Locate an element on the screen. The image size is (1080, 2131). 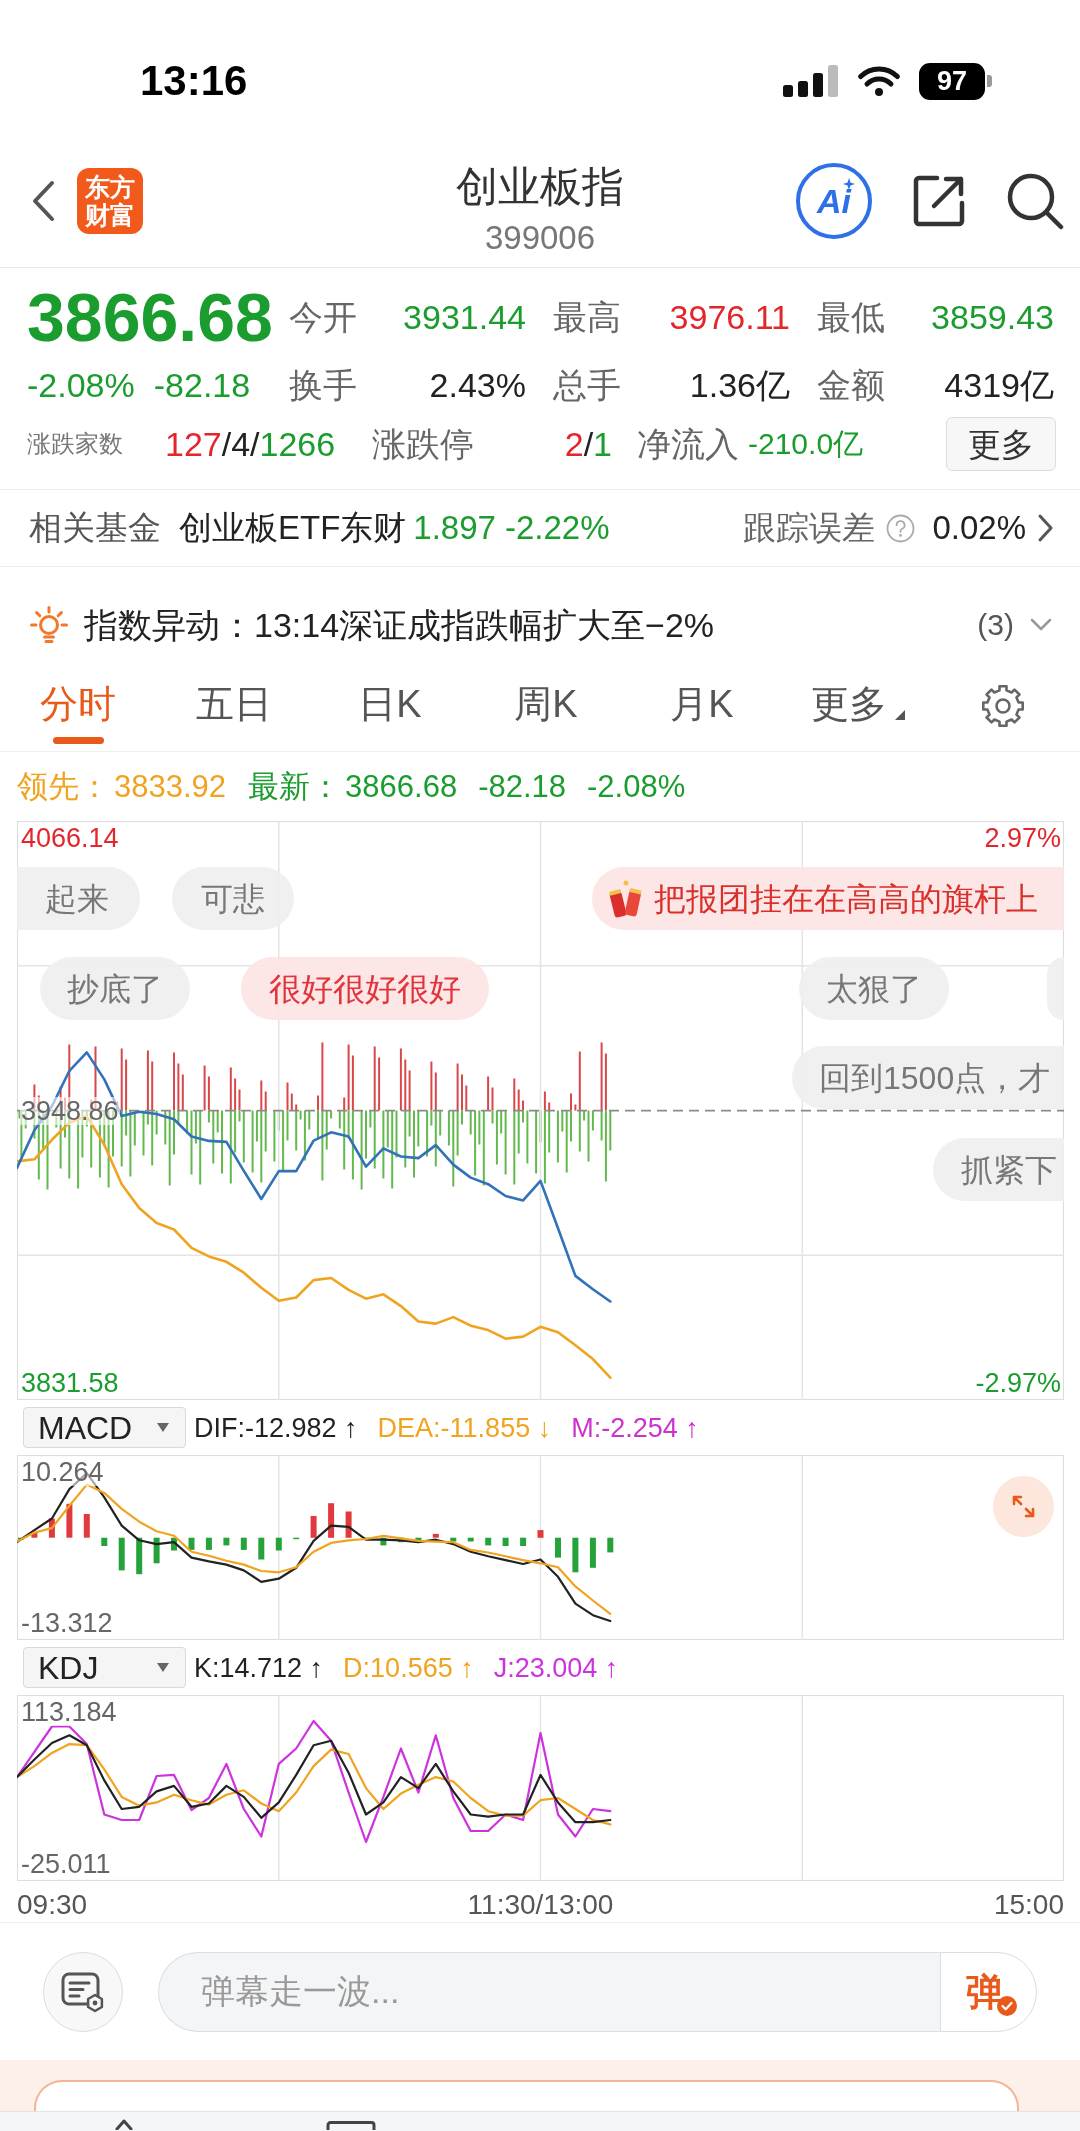
danmaku-text: 可悲 is located at coordinates (233, 898).